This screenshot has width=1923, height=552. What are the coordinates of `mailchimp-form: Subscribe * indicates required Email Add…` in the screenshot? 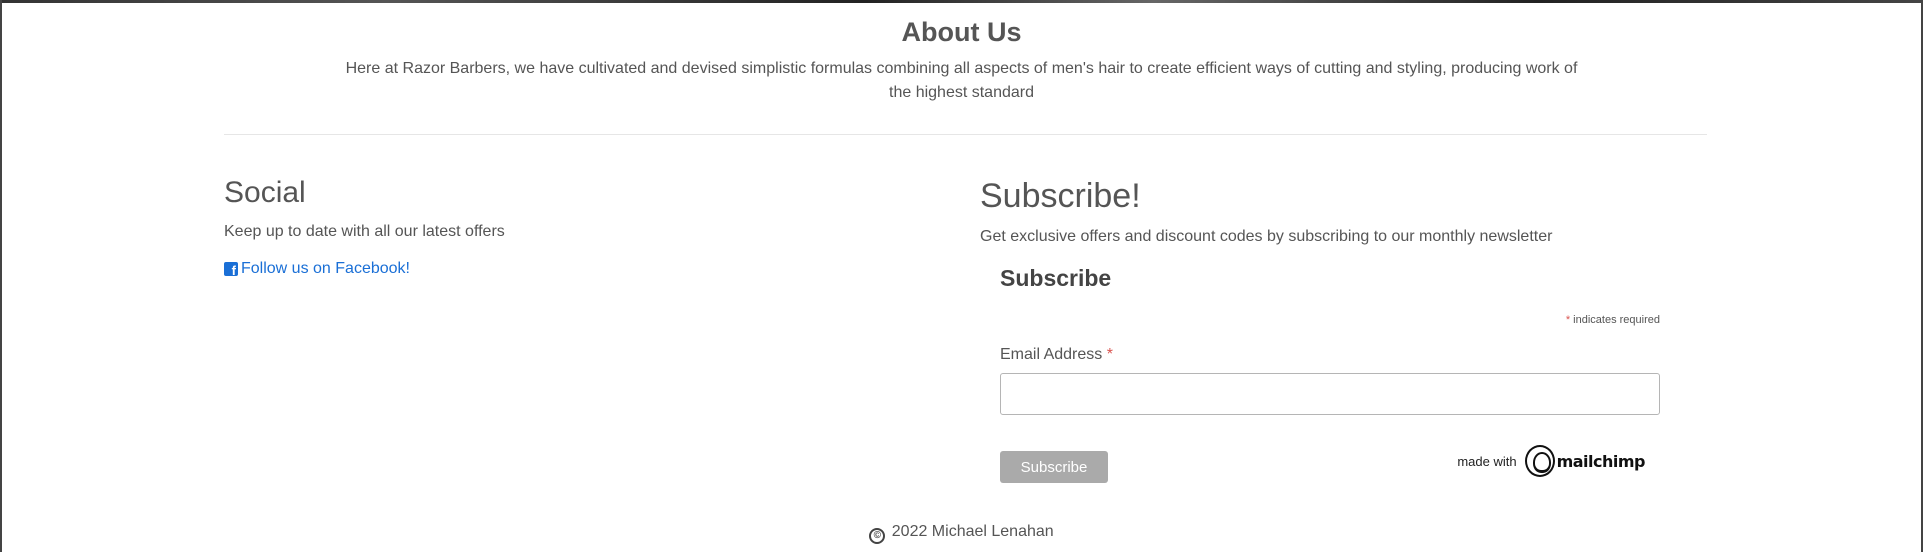 It's located at (1330, 374).